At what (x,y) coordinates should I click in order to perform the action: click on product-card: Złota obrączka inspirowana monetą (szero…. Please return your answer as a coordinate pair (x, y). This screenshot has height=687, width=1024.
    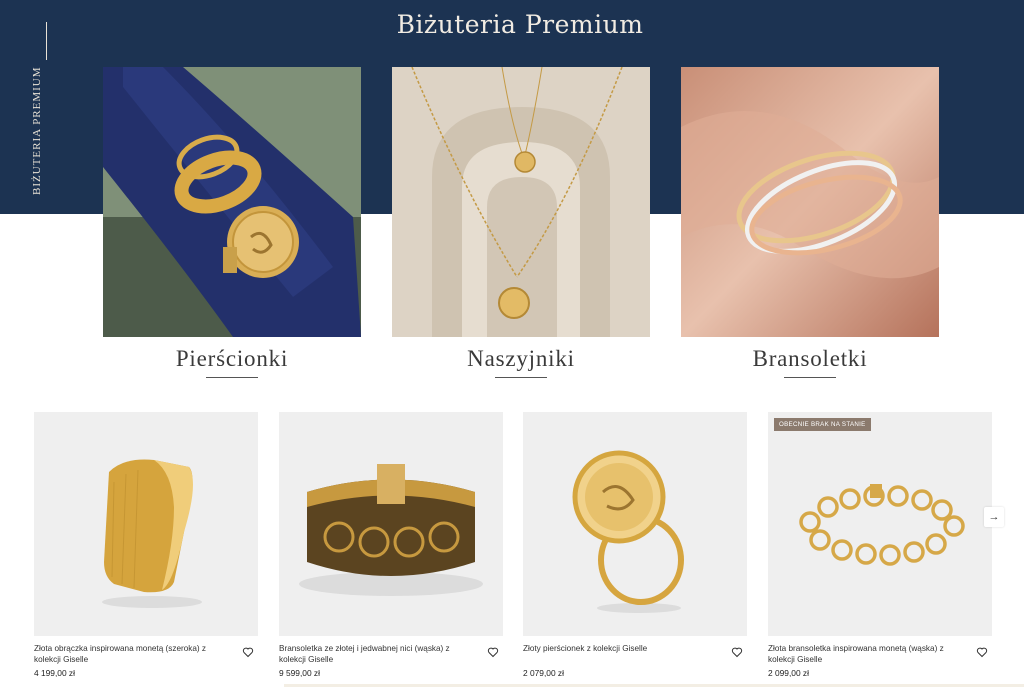
    Looking at the image, I should click on (146, 545).